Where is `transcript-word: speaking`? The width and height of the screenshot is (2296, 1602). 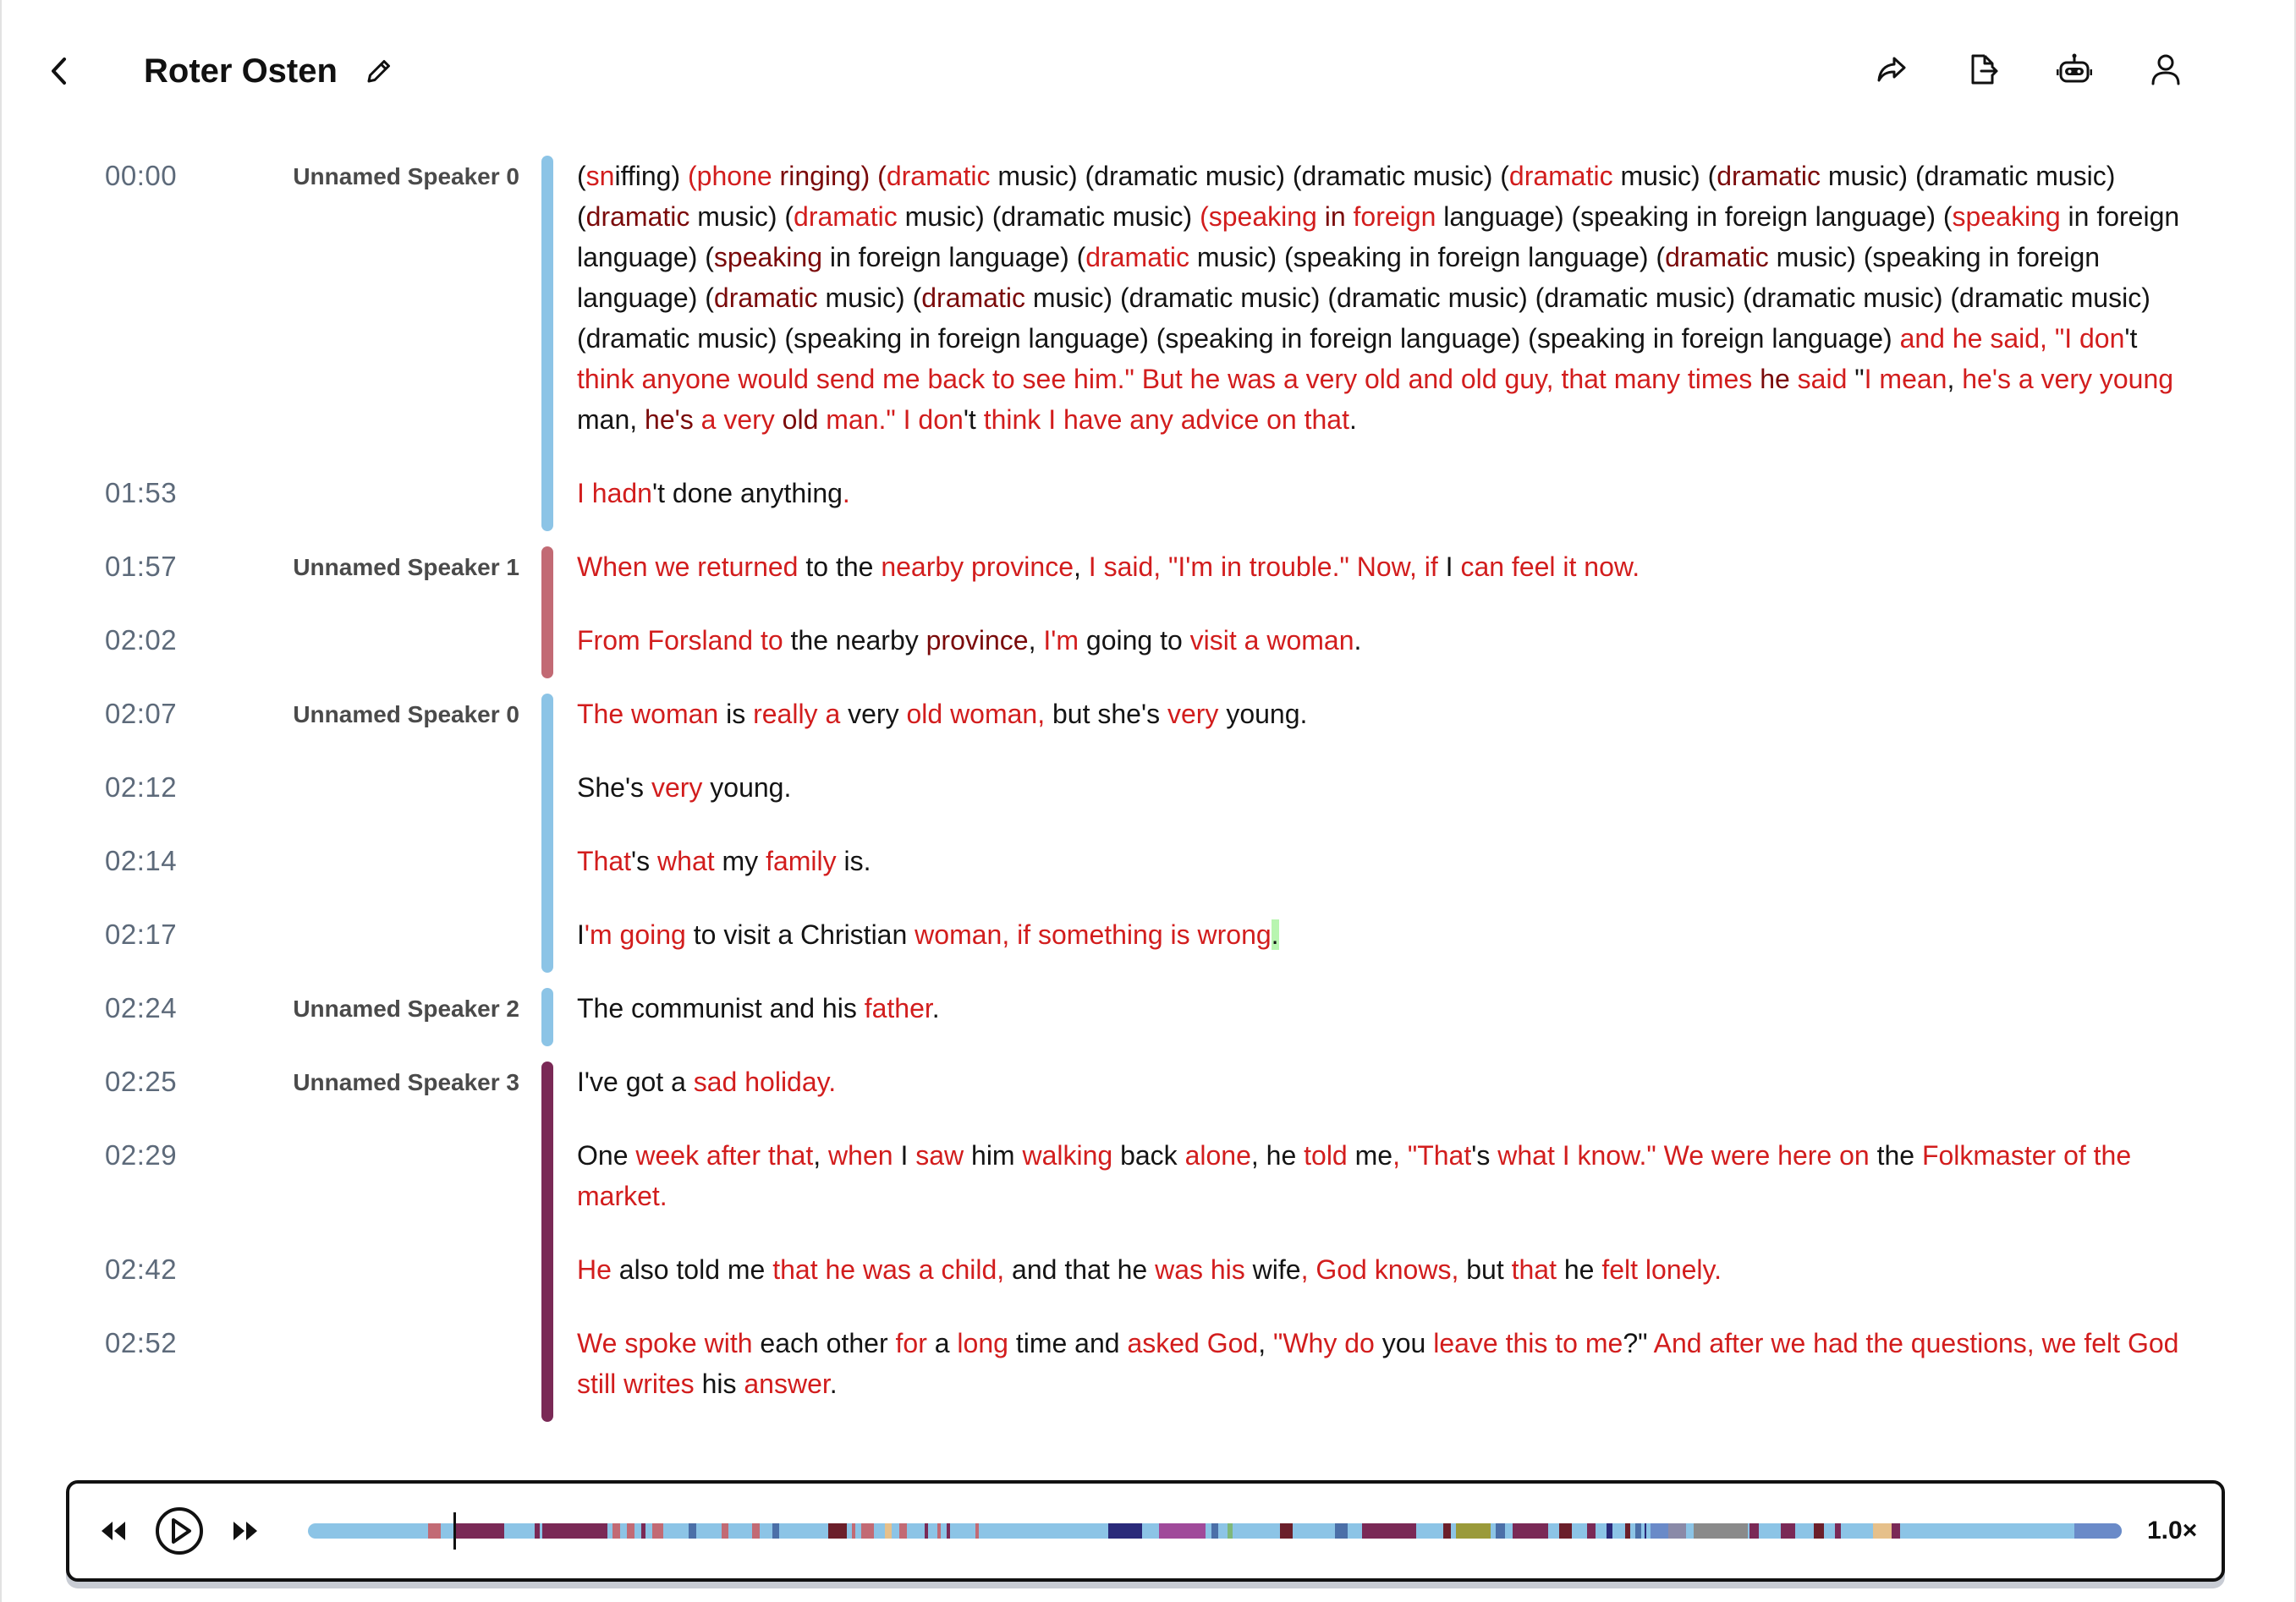
transcript-word: speaking is located at coordinates (768, 257).